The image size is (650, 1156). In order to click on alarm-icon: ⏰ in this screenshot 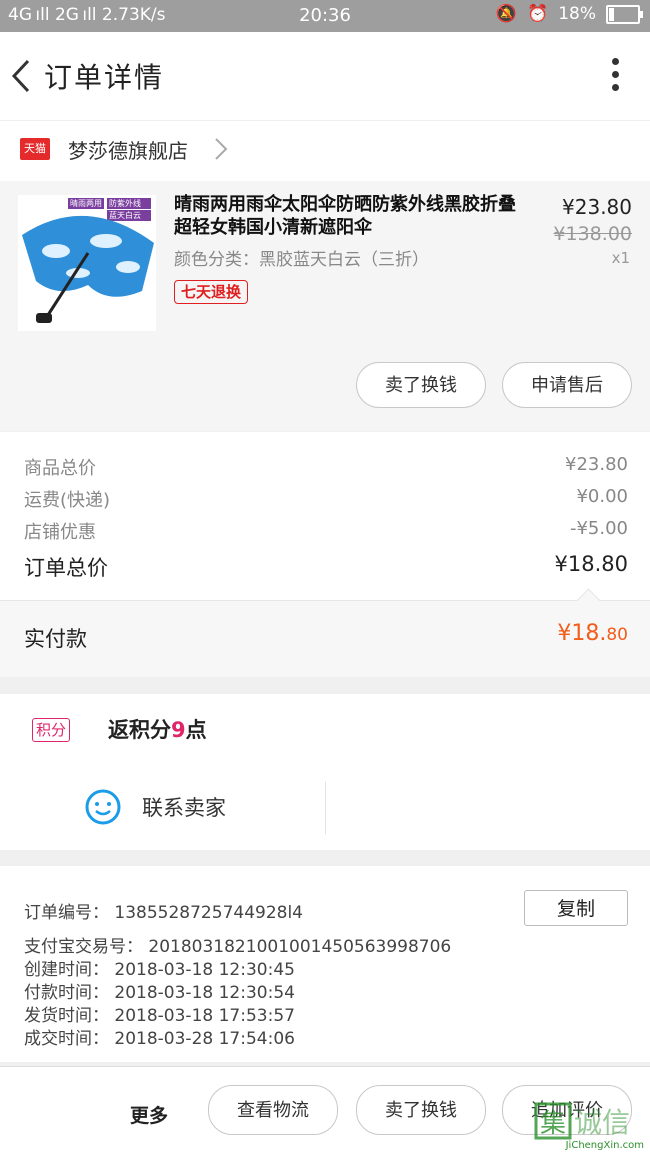, I will do `click(538, 14)`.